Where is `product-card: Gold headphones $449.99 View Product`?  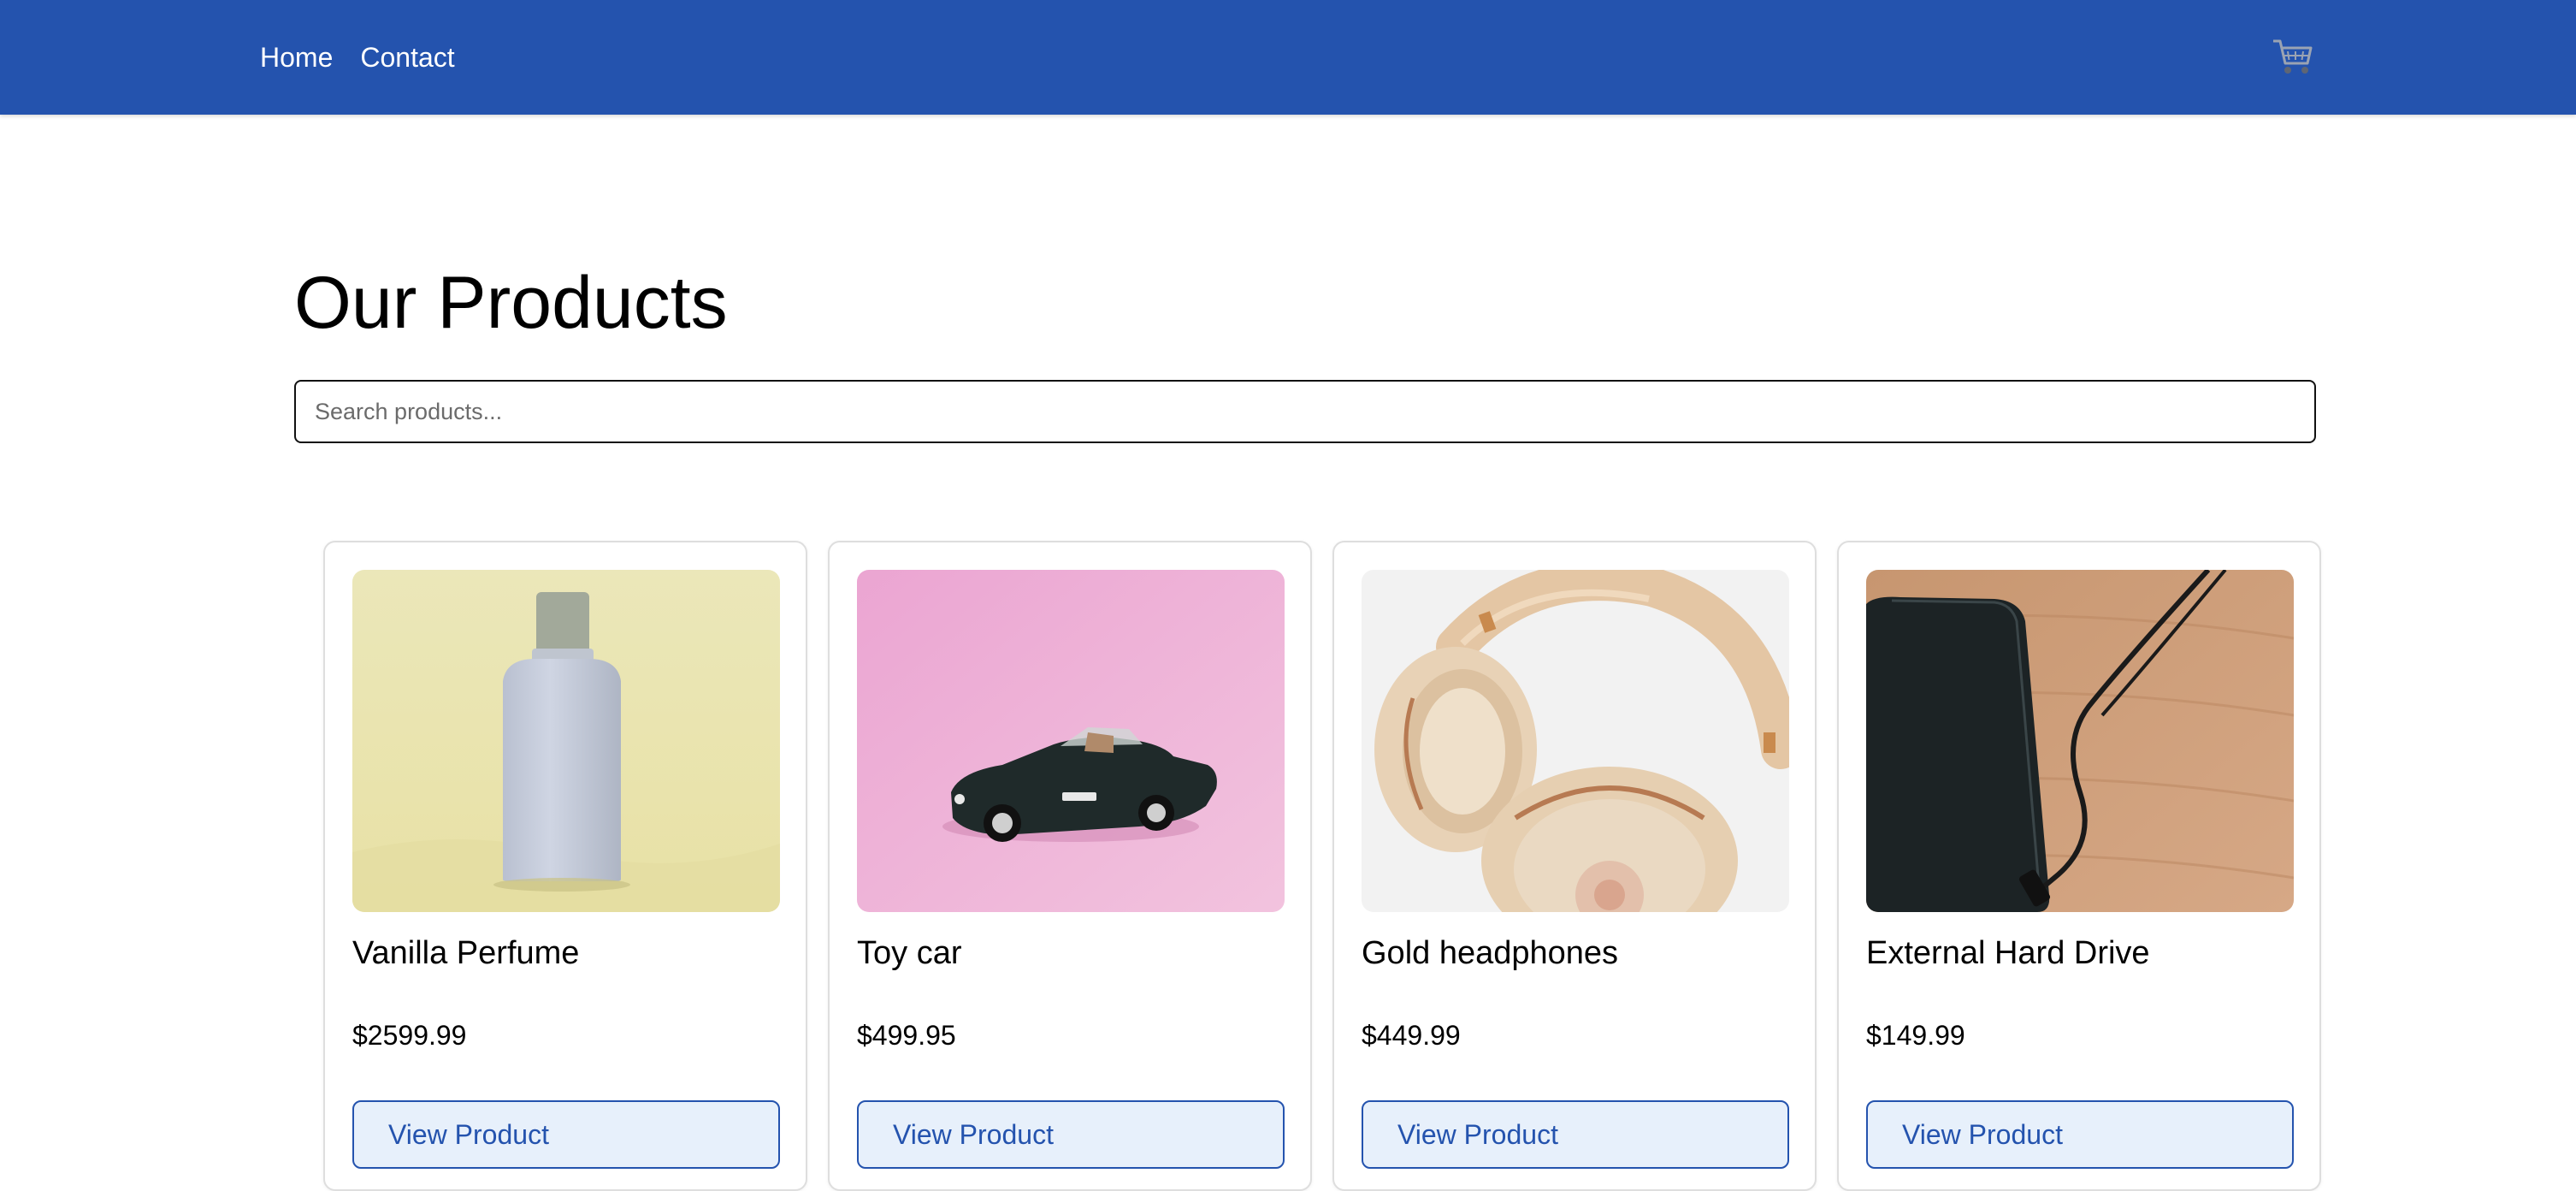 product-card: Gold headphones $449.99 View Product is located at coordinates (1574, 866).